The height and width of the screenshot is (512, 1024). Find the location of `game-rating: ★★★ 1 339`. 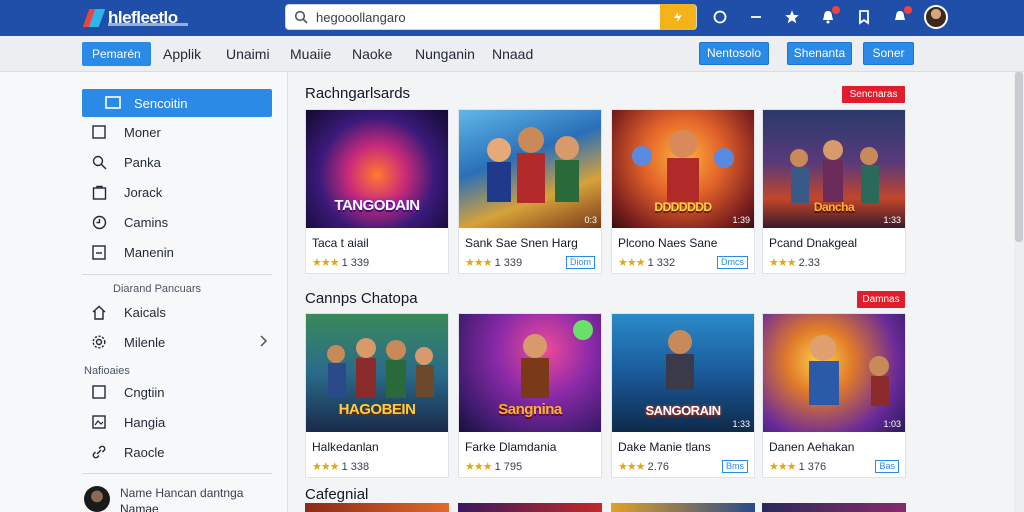

game-rating: ★★★ 1 339 is located at coordinates (494, 263).